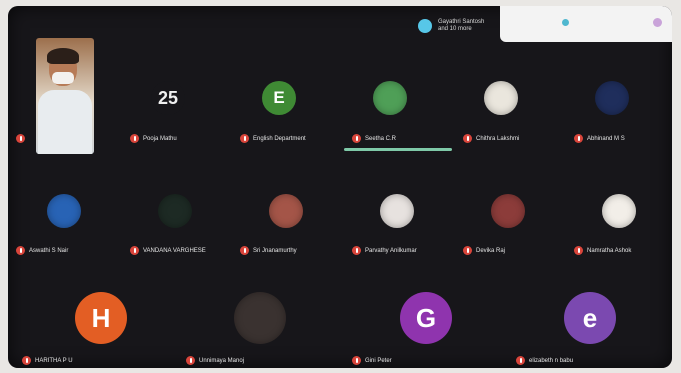 The image size is (681, 373). I want to click on participant-video, so click(65, 96).